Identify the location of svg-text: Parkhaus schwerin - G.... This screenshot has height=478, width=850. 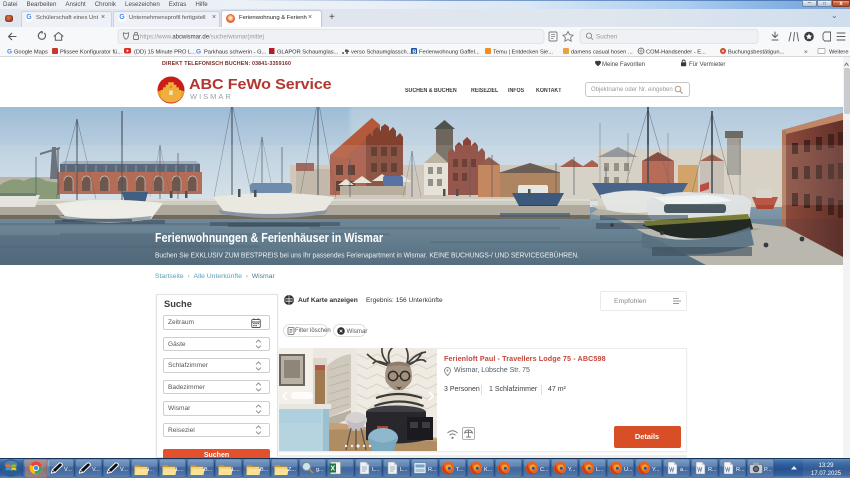
(235, 53).